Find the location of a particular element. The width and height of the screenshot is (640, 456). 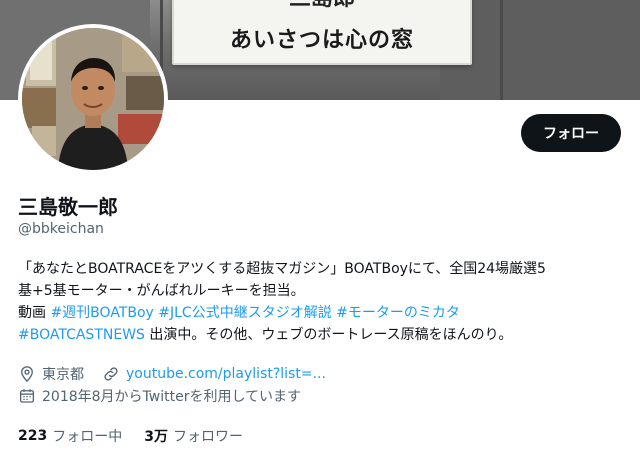

followers-count: 3万 is located at coordinates (156, 437).